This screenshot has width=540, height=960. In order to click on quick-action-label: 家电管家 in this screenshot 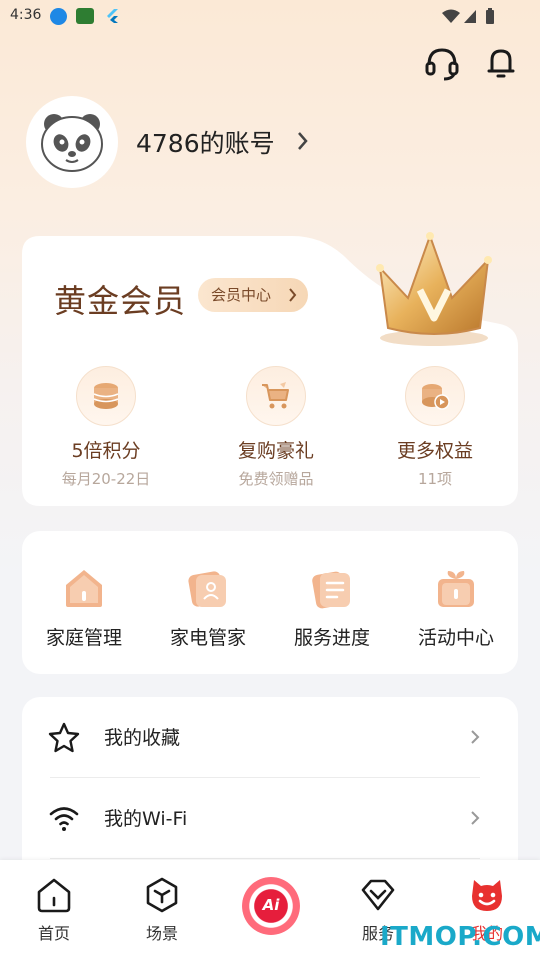, I will do `click(207, 638)`.